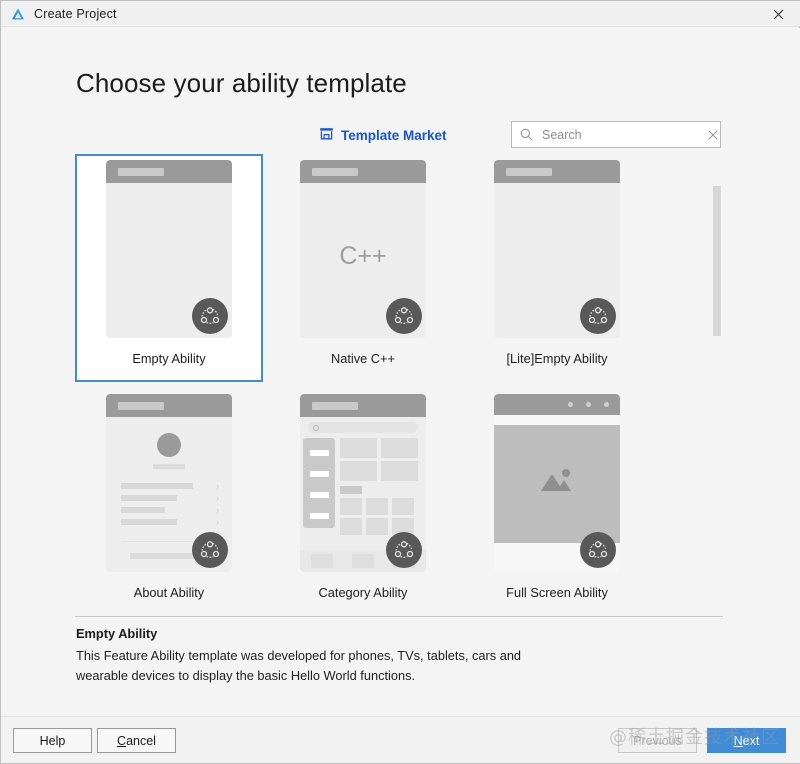  I want to click on next-button-mnemonic: N, so click(738, 740).